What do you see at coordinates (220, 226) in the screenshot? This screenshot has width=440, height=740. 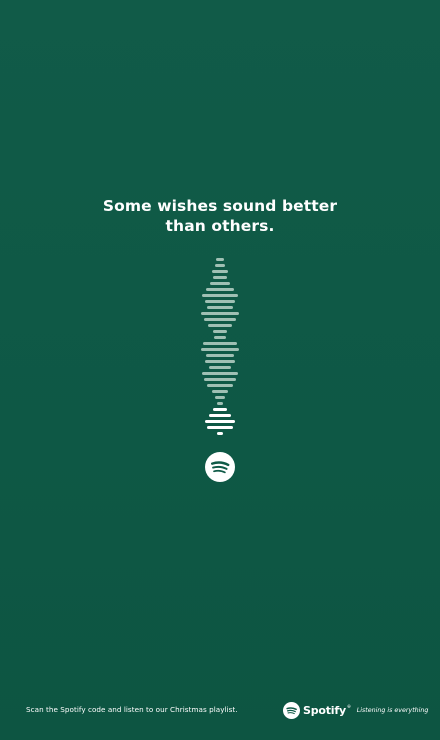 I see `headline-line-2: than others.` at bounding box center [220, 226].